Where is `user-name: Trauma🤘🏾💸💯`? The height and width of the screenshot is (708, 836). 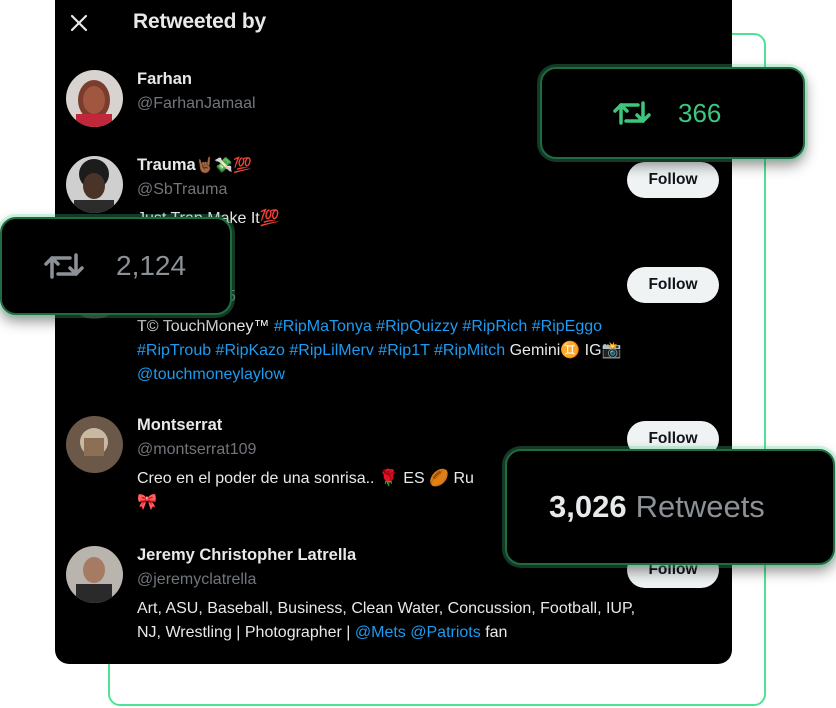 user-name: Trauma🤘🏾💸💯 is located at coordinates (194, 165).